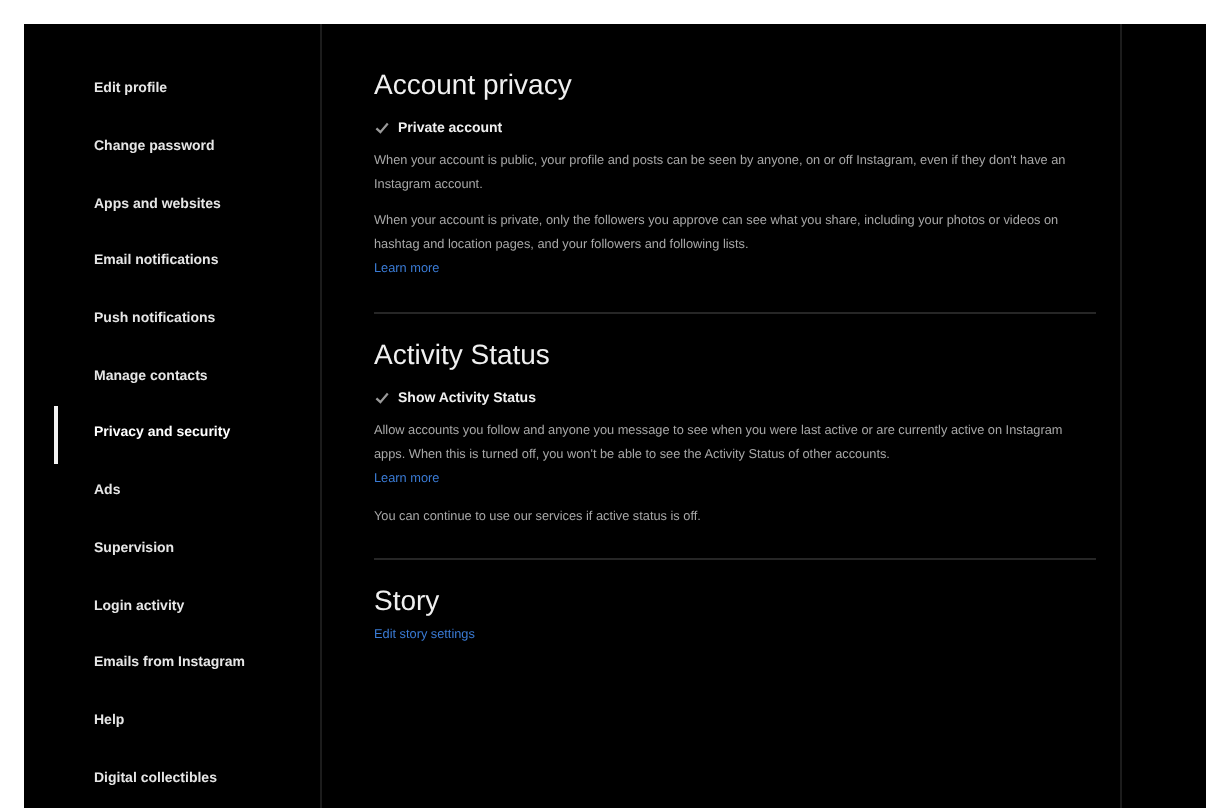 This screenshot has width=1226, height=808. I want to click on section-heading: Account privacy, so click(474, 84).